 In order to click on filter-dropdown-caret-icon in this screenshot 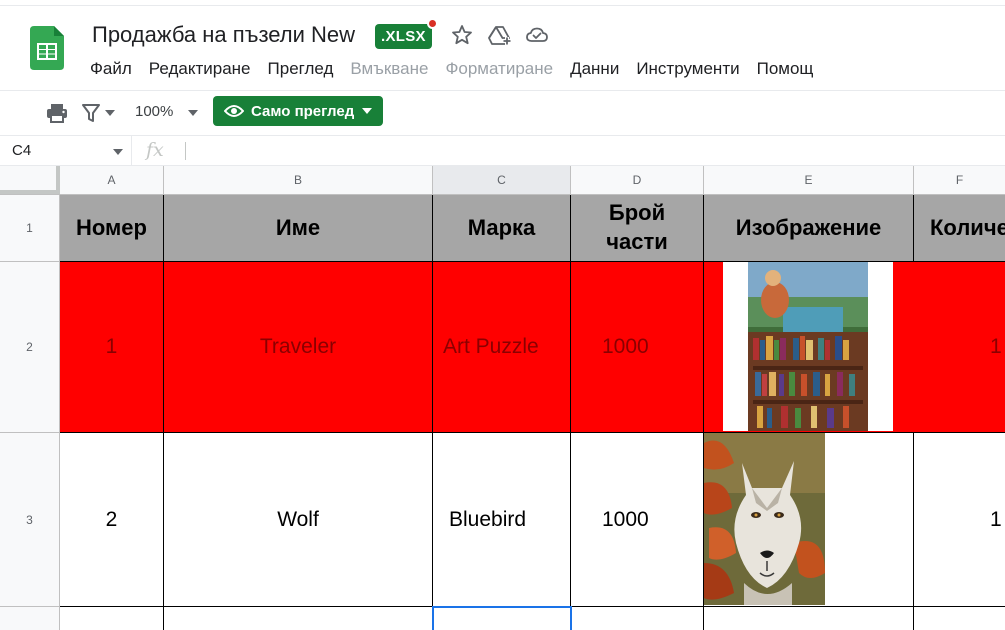, I will do `click(110, 113)`.